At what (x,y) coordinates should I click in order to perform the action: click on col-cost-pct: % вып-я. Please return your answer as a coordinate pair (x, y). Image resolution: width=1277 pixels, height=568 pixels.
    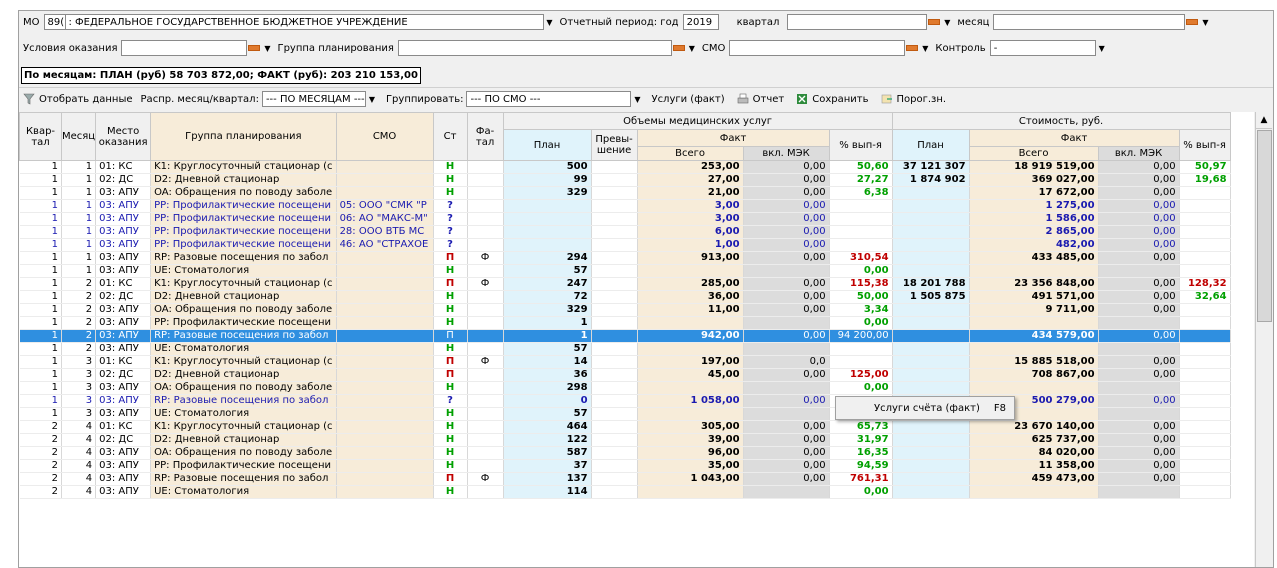
    Looking at the image, I should click on (1204, 145).